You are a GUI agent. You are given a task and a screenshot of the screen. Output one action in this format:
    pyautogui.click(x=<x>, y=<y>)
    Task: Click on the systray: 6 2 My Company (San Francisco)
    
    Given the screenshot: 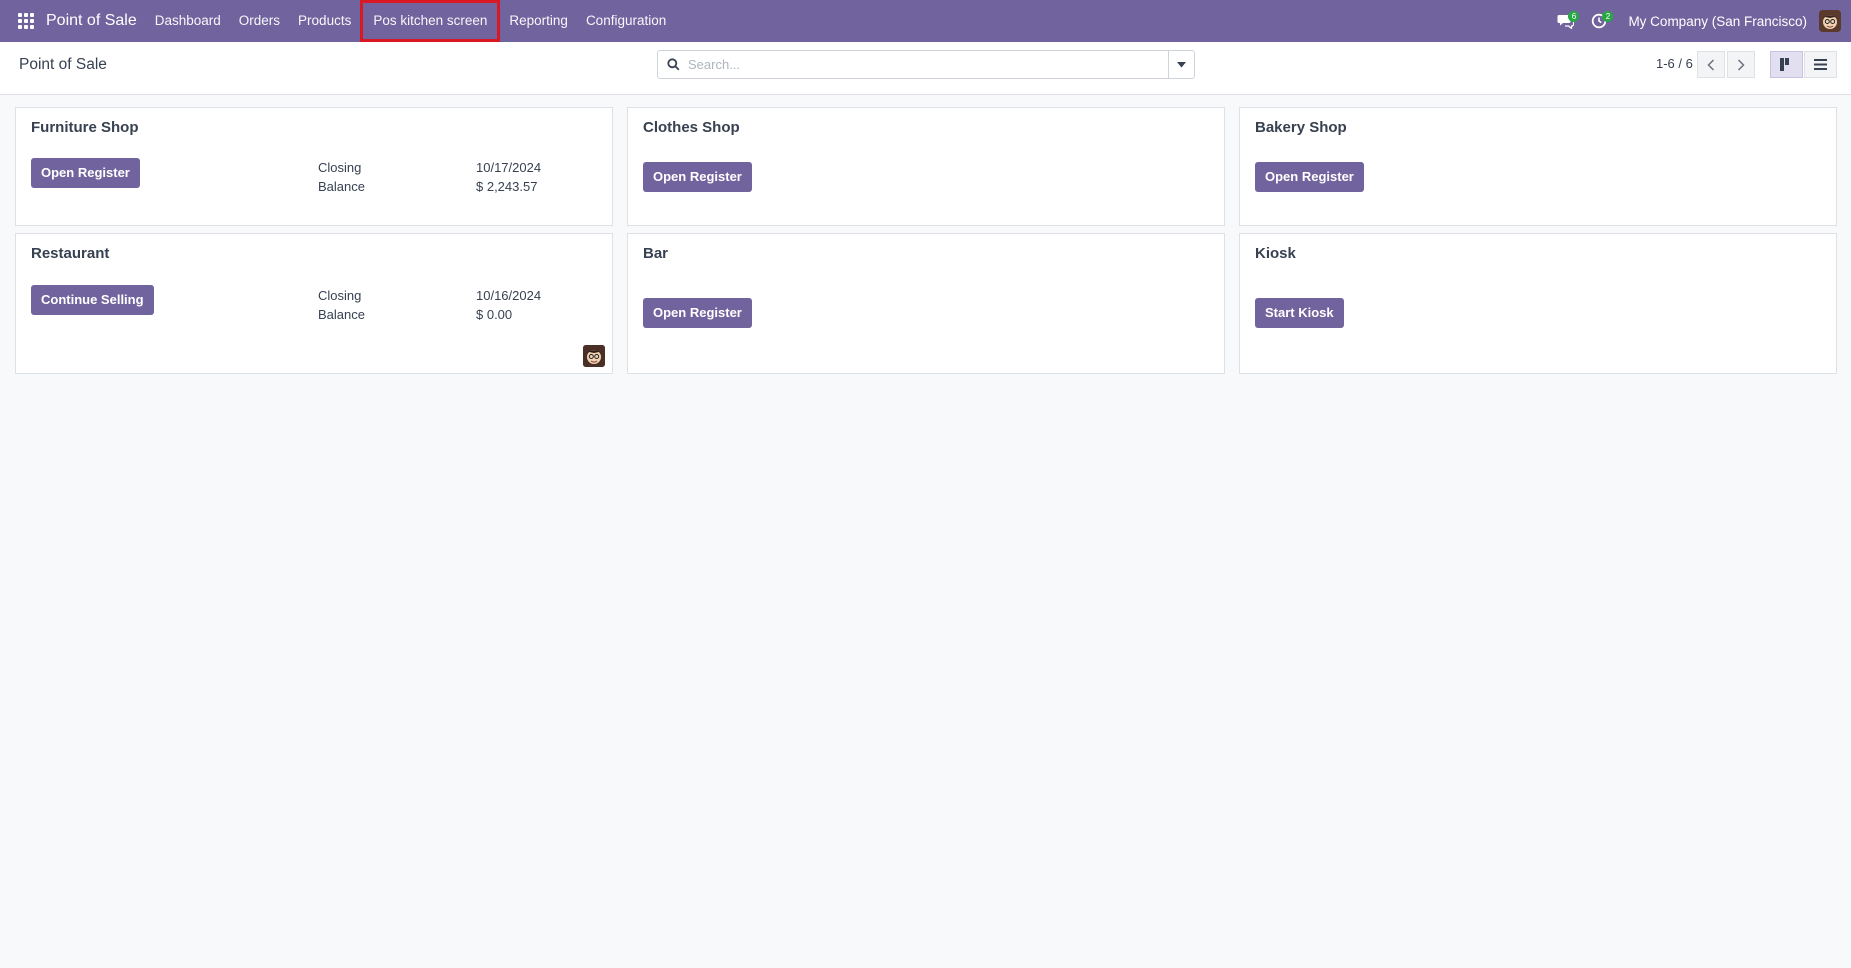 What is the action you would take?
    pyautogui.click(x=1699, y=21)
    